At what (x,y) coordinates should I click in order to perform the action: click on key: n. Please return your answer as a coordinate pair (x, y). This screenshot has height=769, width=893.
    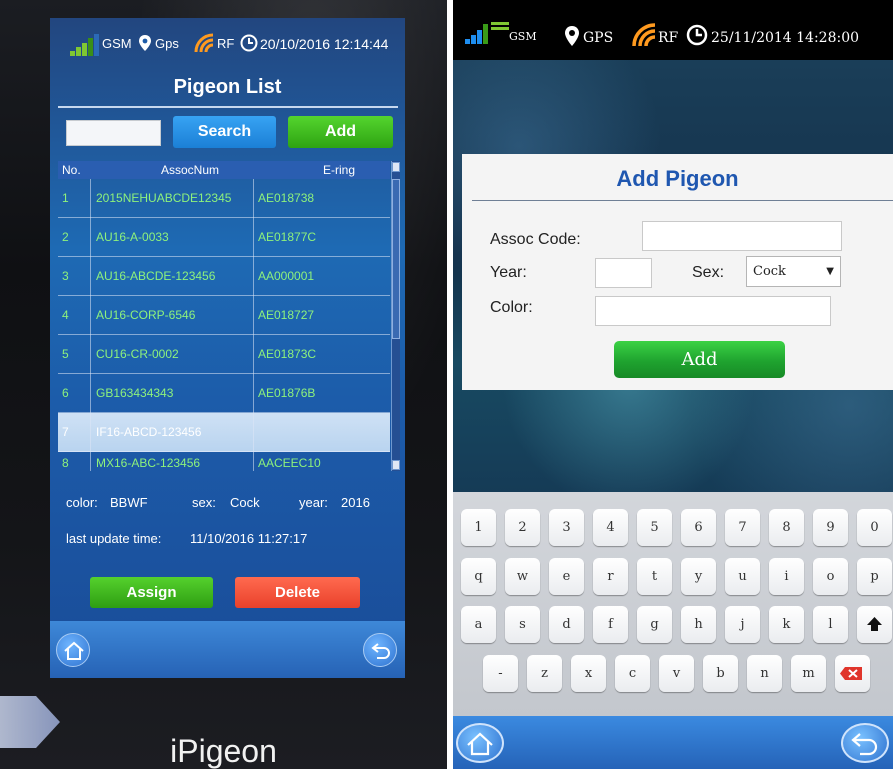
    Looking at the image, I should click on (764, 673).